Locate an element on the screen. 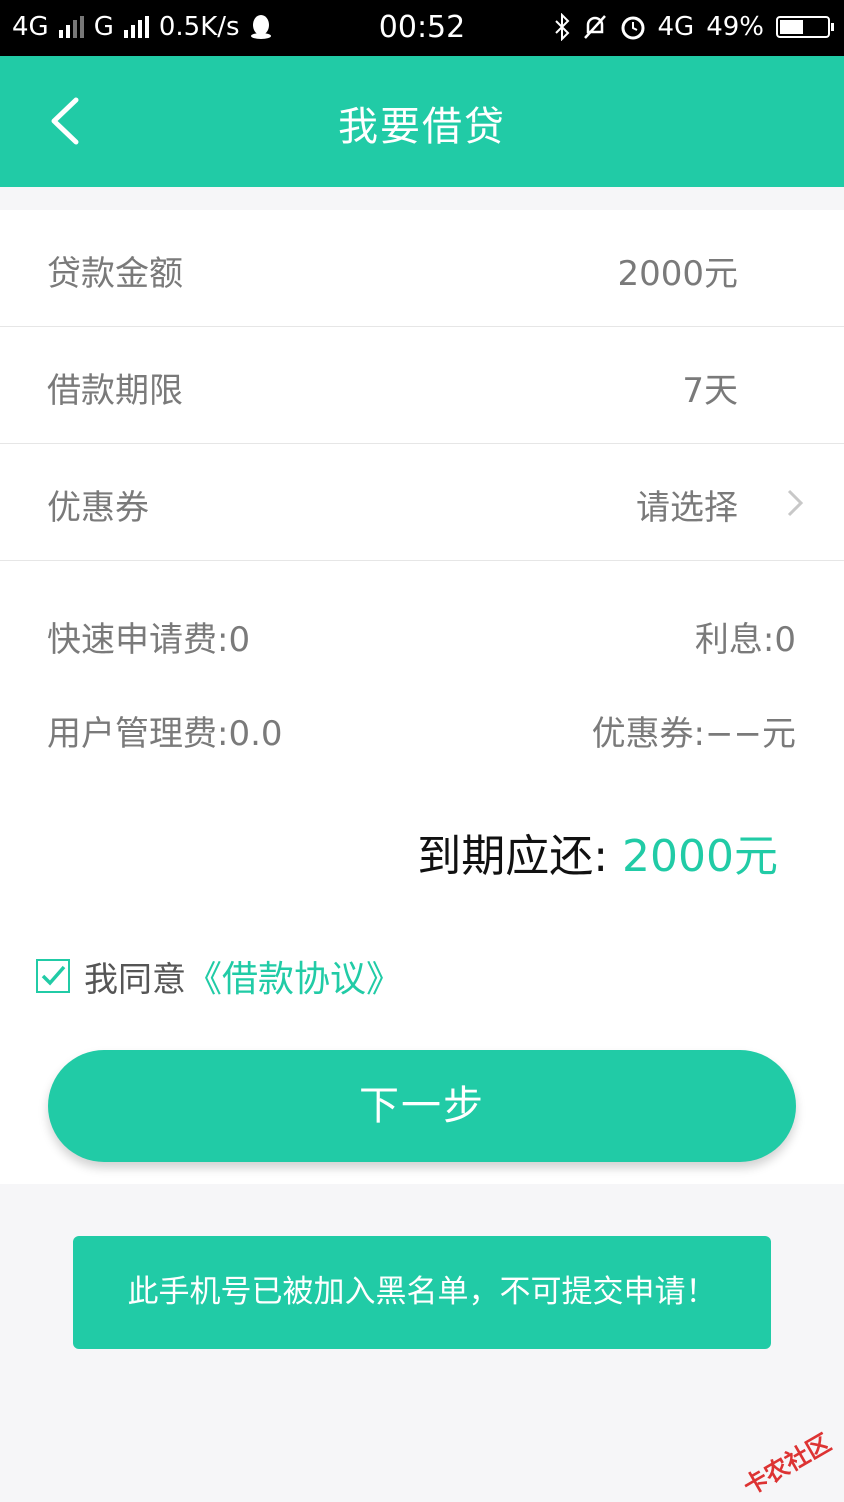 This screenshot has height=1502, width=844. coupon-label: 优惠券 is located at coordinates (98, 508).